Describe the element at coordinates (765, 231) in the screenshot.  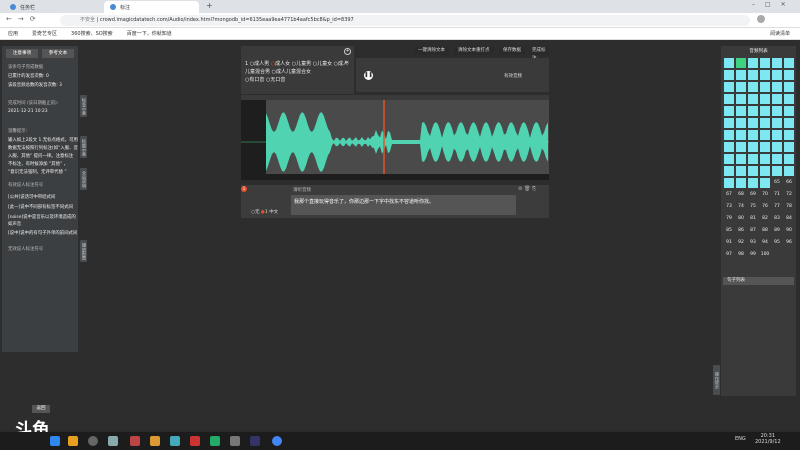
I see `audio-cell: 88` at that location.